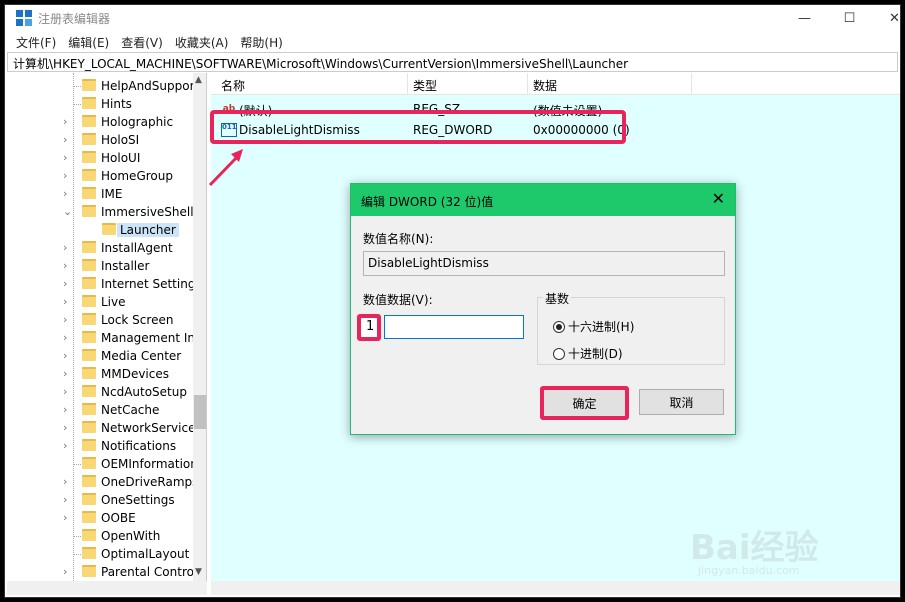 The width and height of the screenshot is (905, 602). What do you see at coordinates (681, 402) in the screenshot?
I see `cancel-button: 取消` at bounding box center [681, 402].